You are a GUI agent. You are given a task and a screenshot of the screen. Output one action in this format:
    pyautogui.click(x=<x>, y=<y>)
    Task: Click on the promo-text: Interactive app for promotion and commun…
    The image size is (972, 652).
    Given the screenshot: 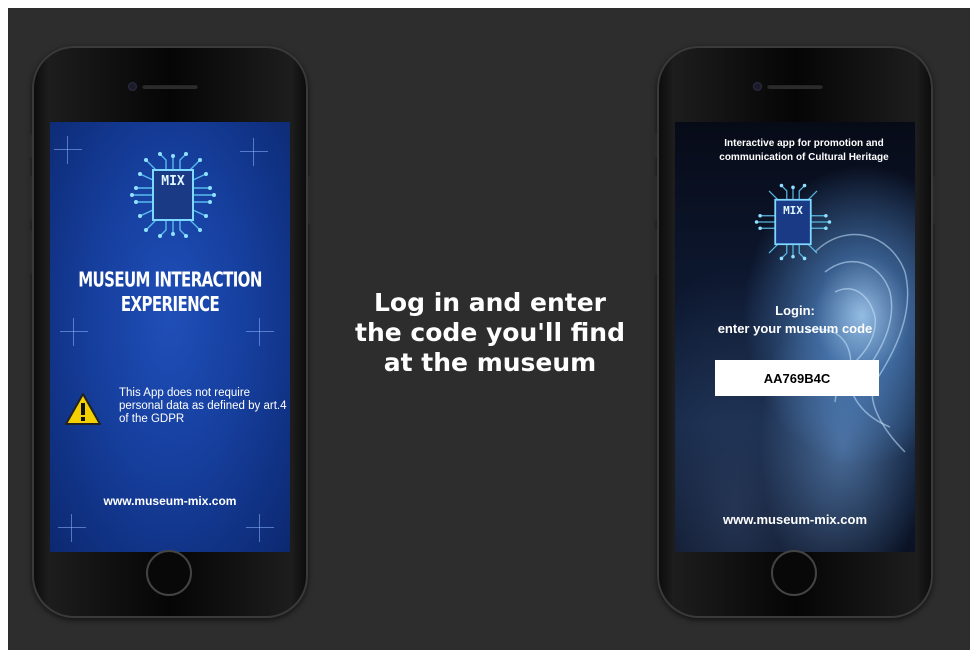 What is the action you would take?
    pyautogui.click(x=804, y=151)
    